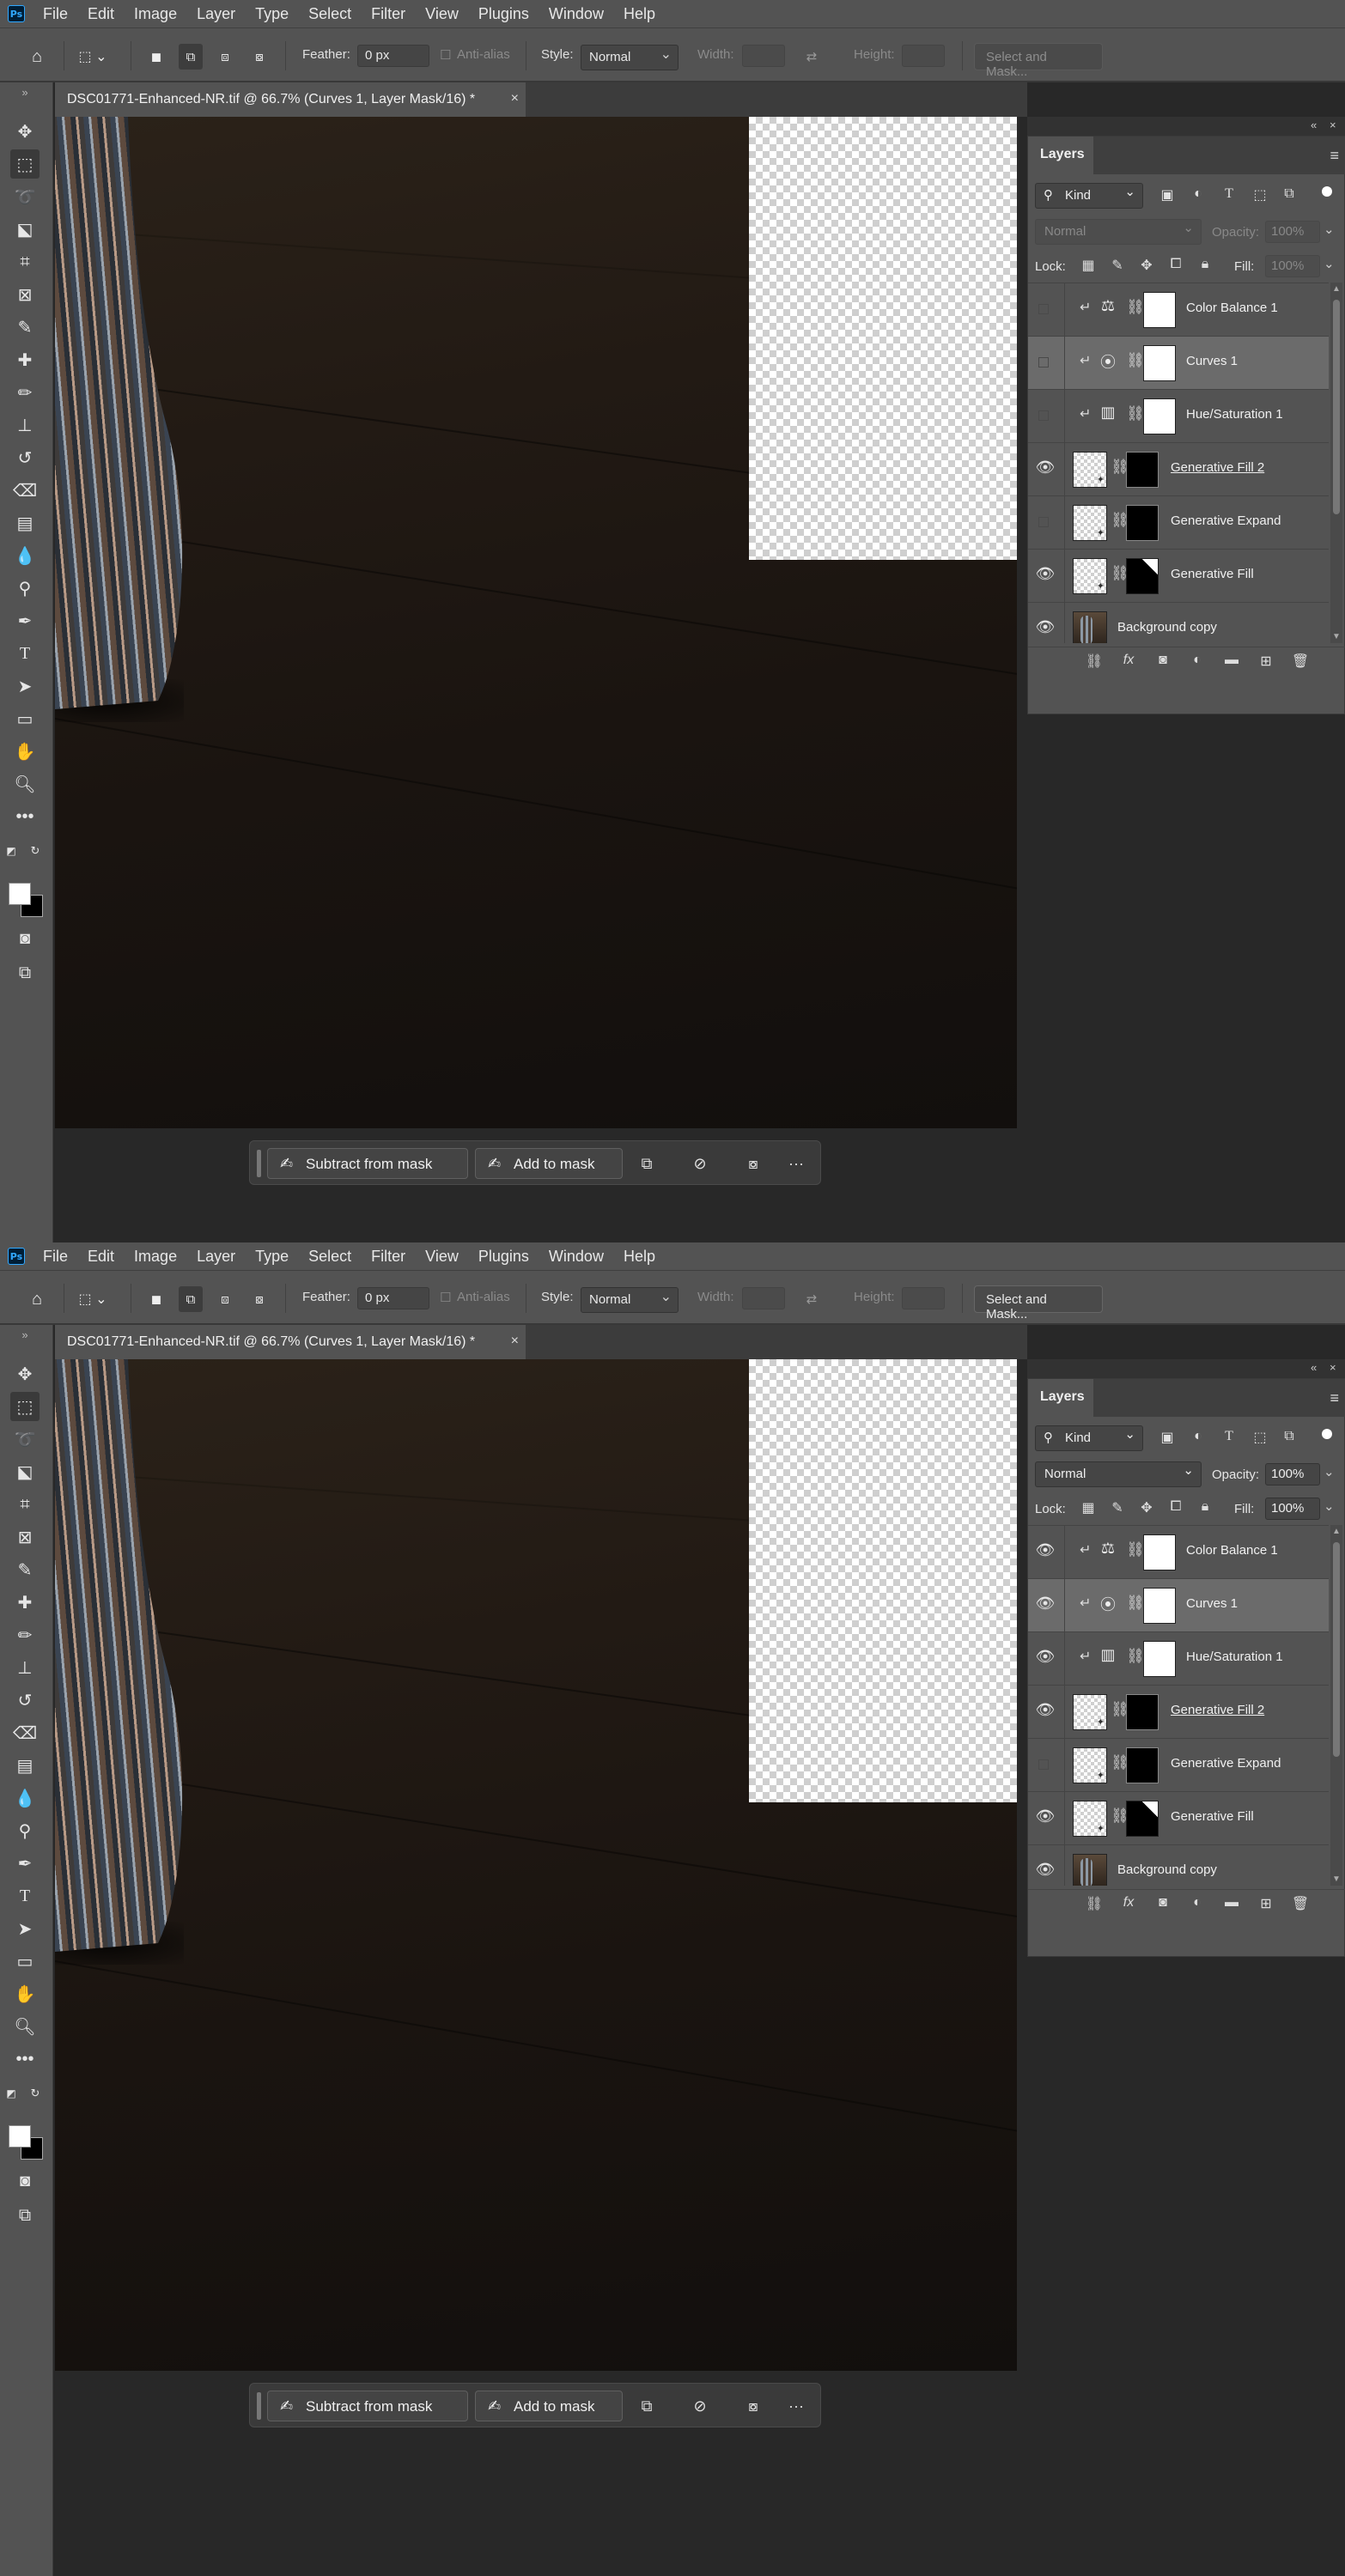  Describe the element at coordinates (1231, 1906) in the screenshot. I see `new-group-icon: ▬` at that location.